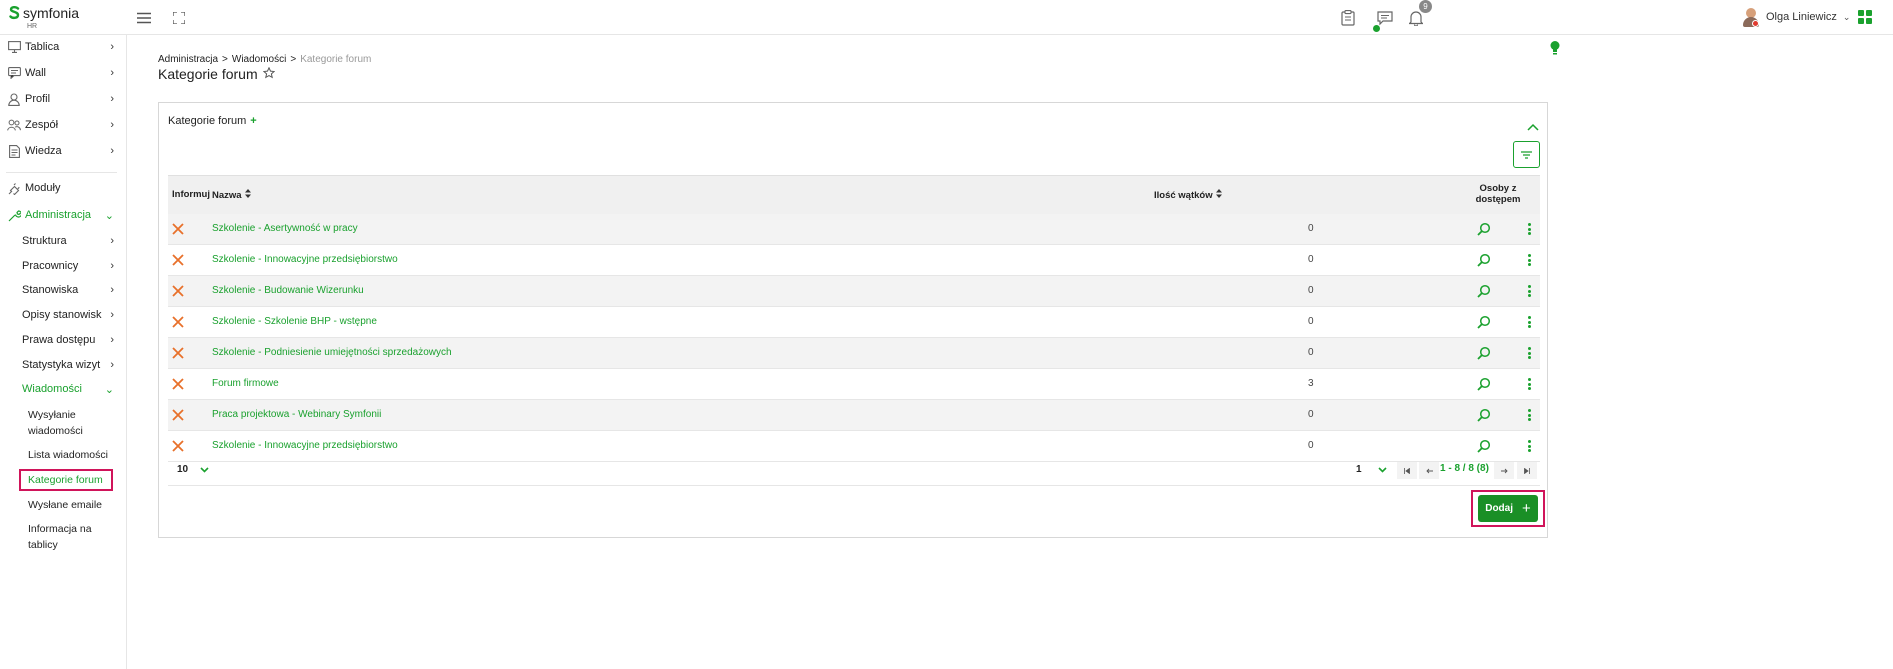 The height and width of the screenshot is (669, 1893). What do you see at coordinates (294, 321) in the screenshot?
I see `category-name-link: Szkolenie - Szkolenie BHP - wstępne` at bounding box center [294, 321].